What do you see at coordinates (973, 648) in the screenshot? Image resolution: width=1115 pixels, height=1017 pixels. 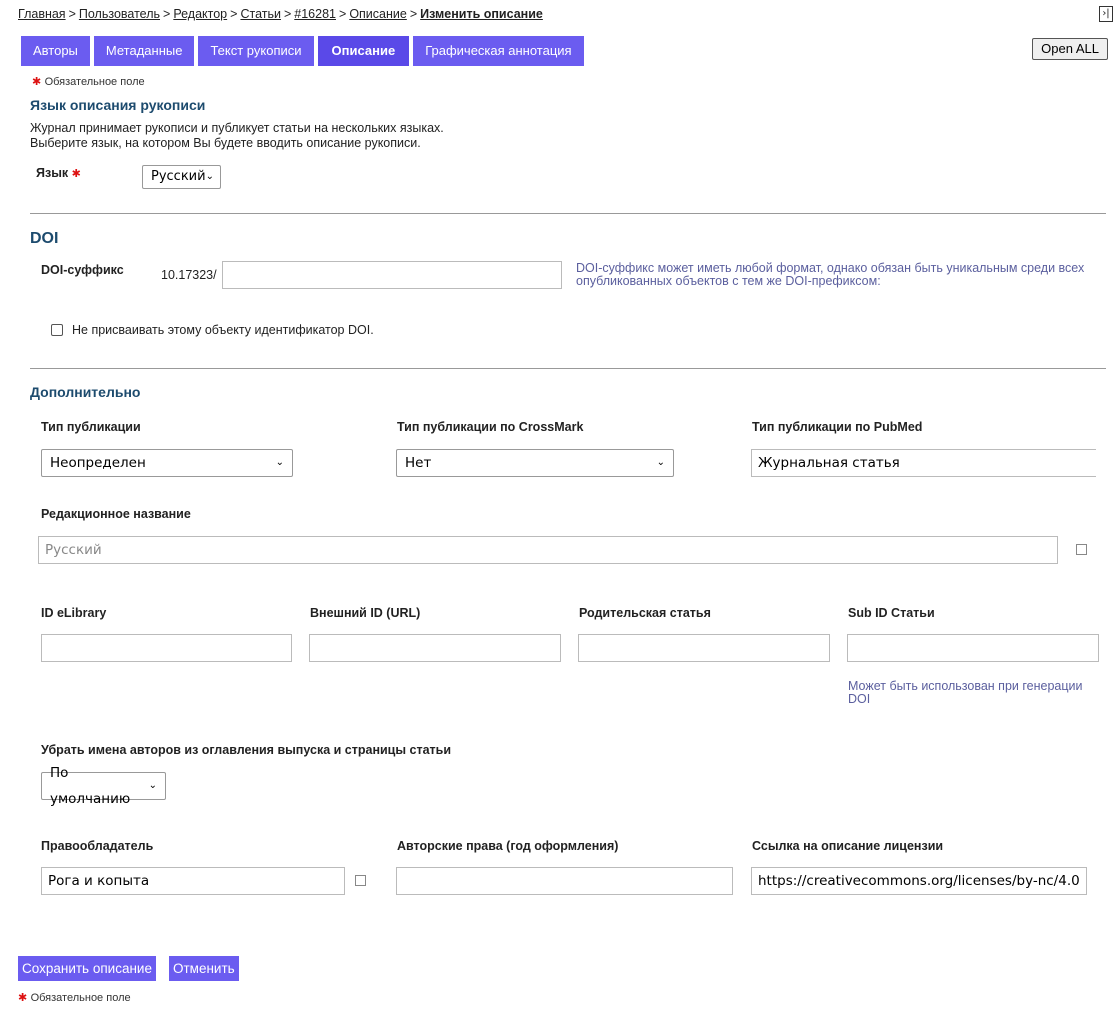 I see `sub-id-input` at bounding box center [973, 648].